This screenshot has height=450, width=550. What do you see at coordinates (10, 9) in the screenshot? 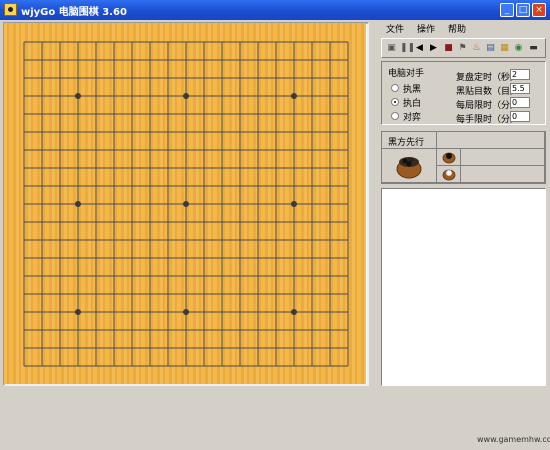
I see `app-icon` at bounding box center [10, 9].